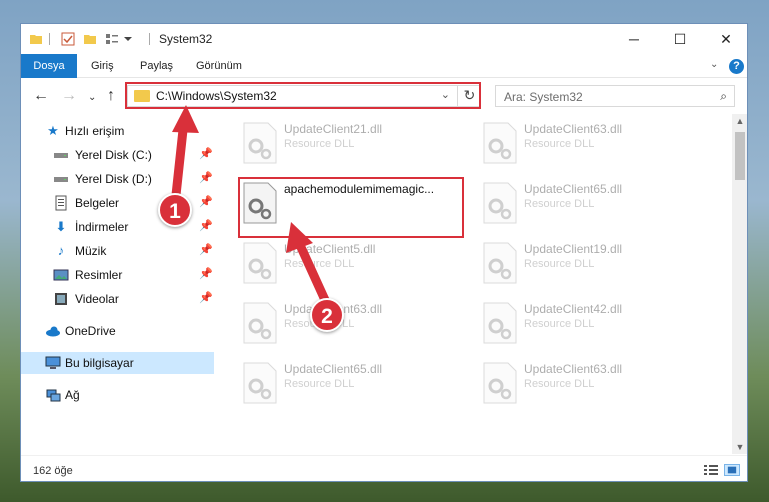 This screenshot has height=502, width=769. I want to click on arrow-1-head, so click(185, 119).